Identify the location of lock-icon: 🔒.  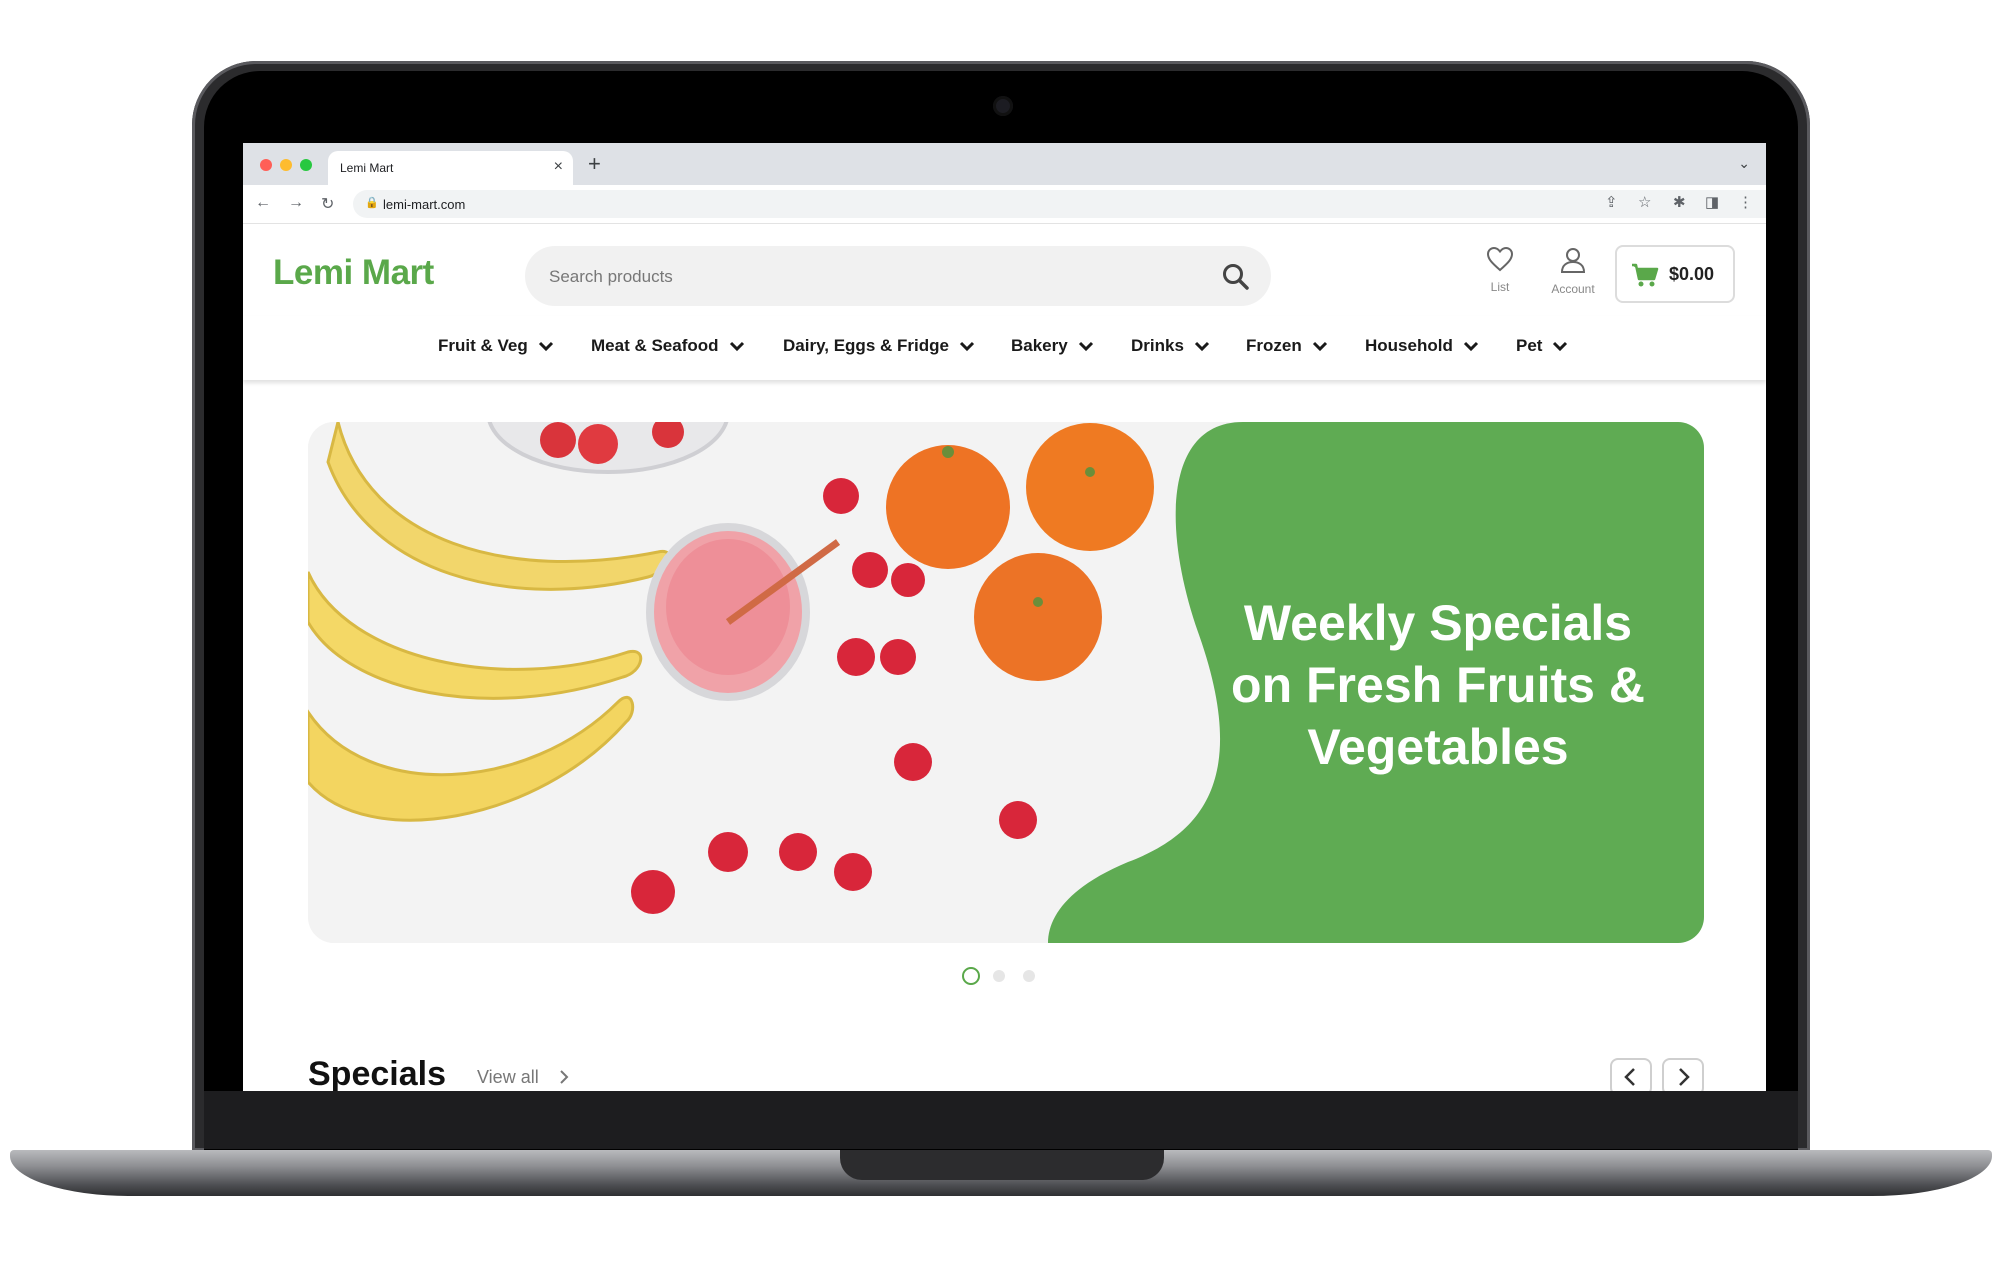
(372, 203).